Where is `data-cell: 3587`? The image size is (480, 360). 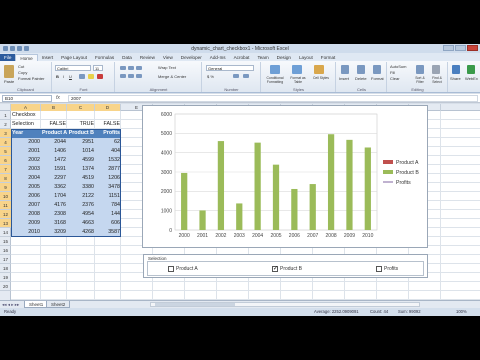 data-cell: 3587 is located at coordinates (108, 232).